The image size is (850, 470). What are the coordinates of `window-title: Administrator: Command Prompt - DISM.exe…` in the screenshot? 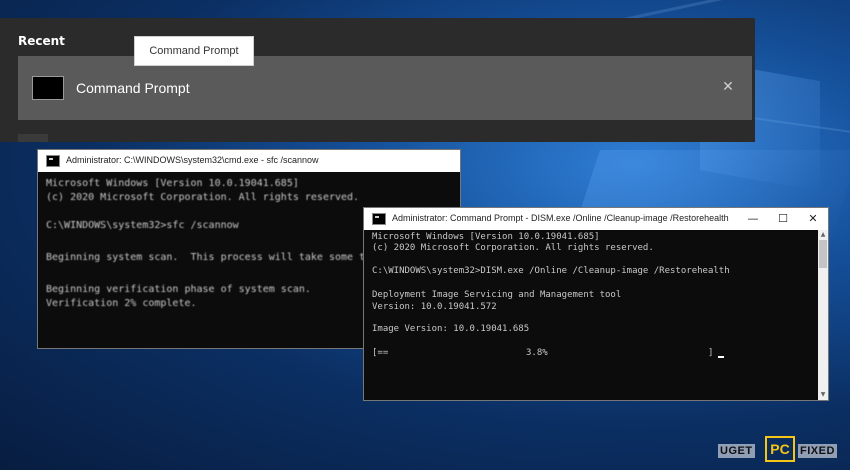 It's located at (560, 218).